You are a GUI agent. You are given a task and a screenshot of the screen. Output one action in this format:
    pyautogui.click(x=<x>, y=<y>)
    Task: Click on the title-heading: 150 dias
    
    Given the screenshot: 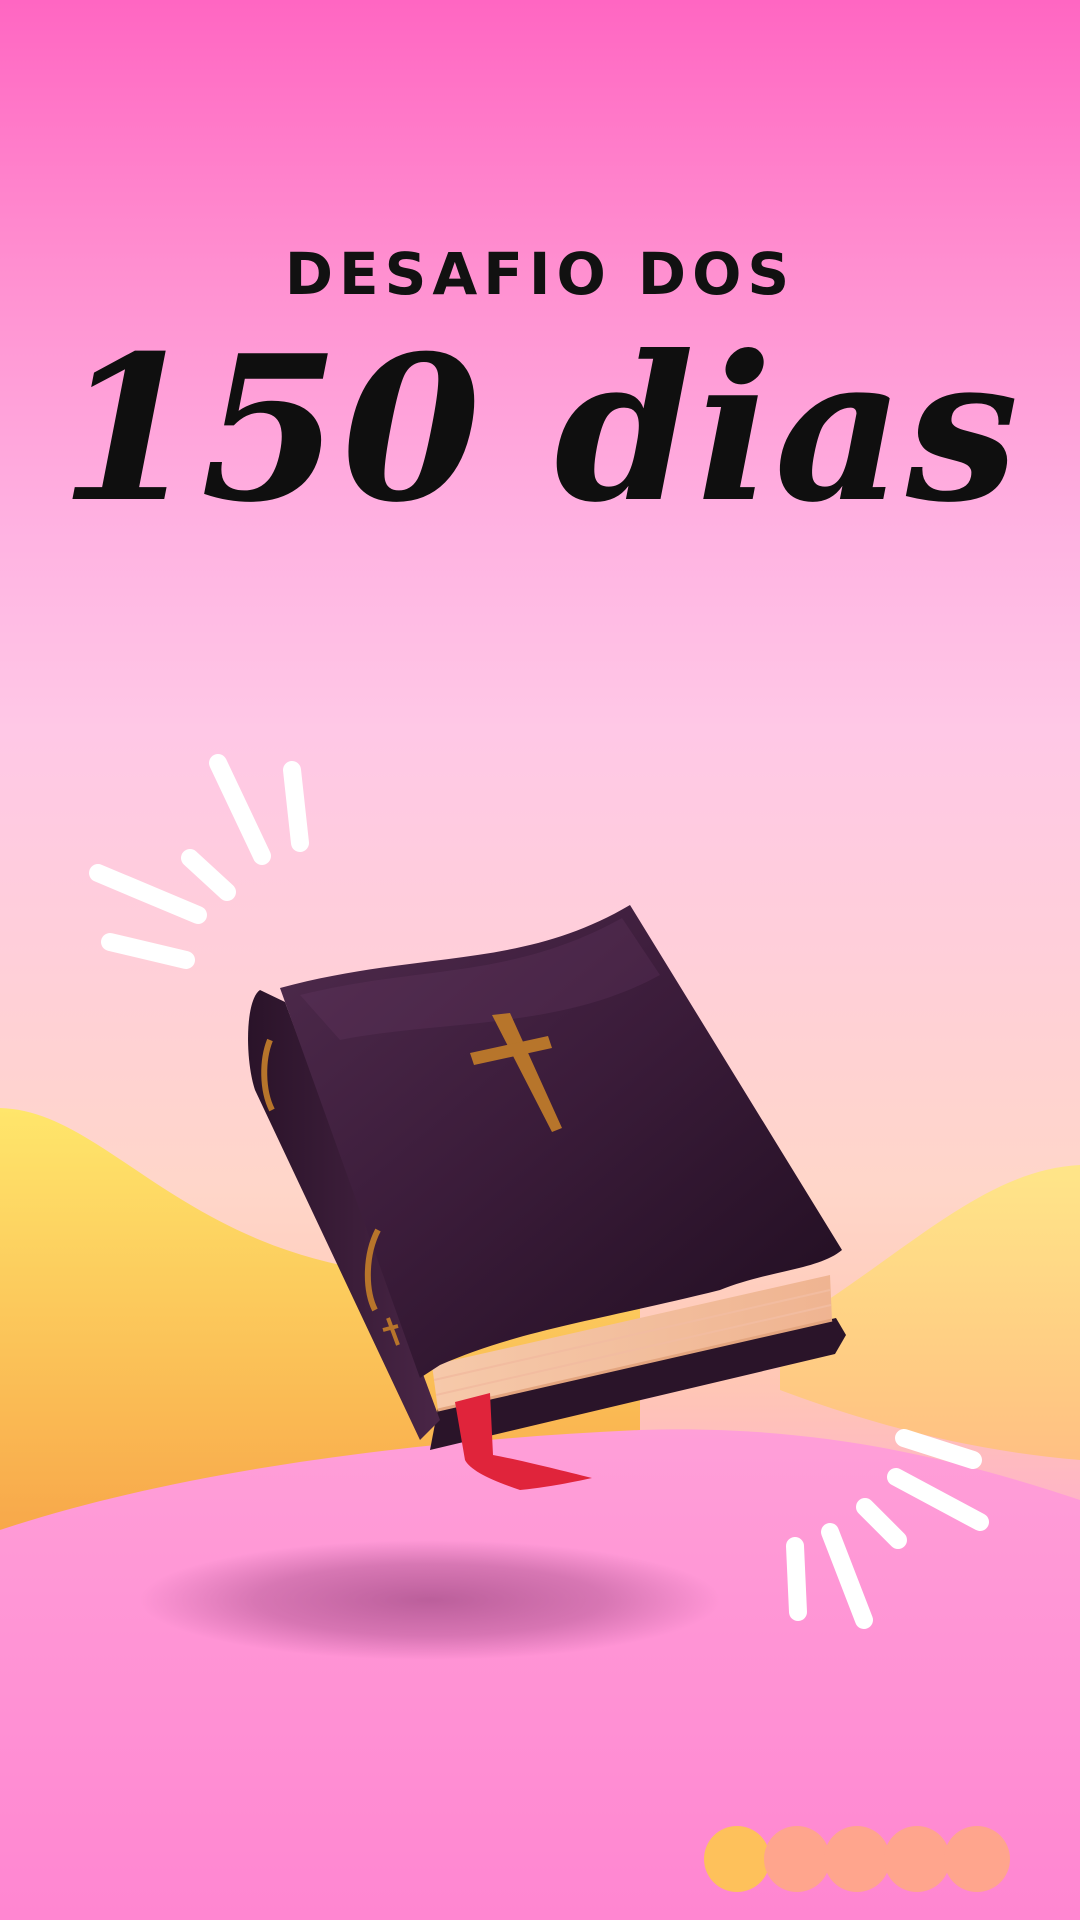 What is the action you would take?
    pyautogui.click(x=540, y=429)
    